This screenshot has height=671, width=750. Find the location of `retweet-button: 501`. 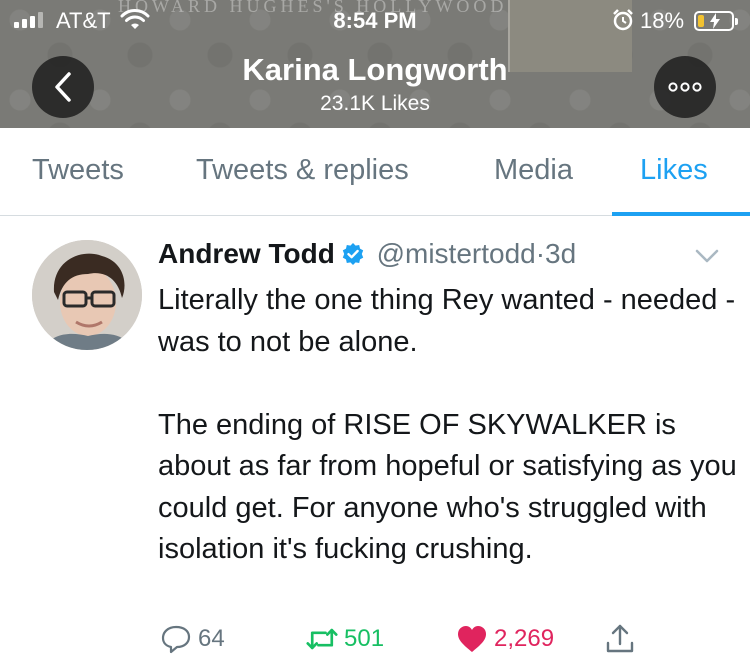

retweet-button: 501 is located at coordinates (345, 639).